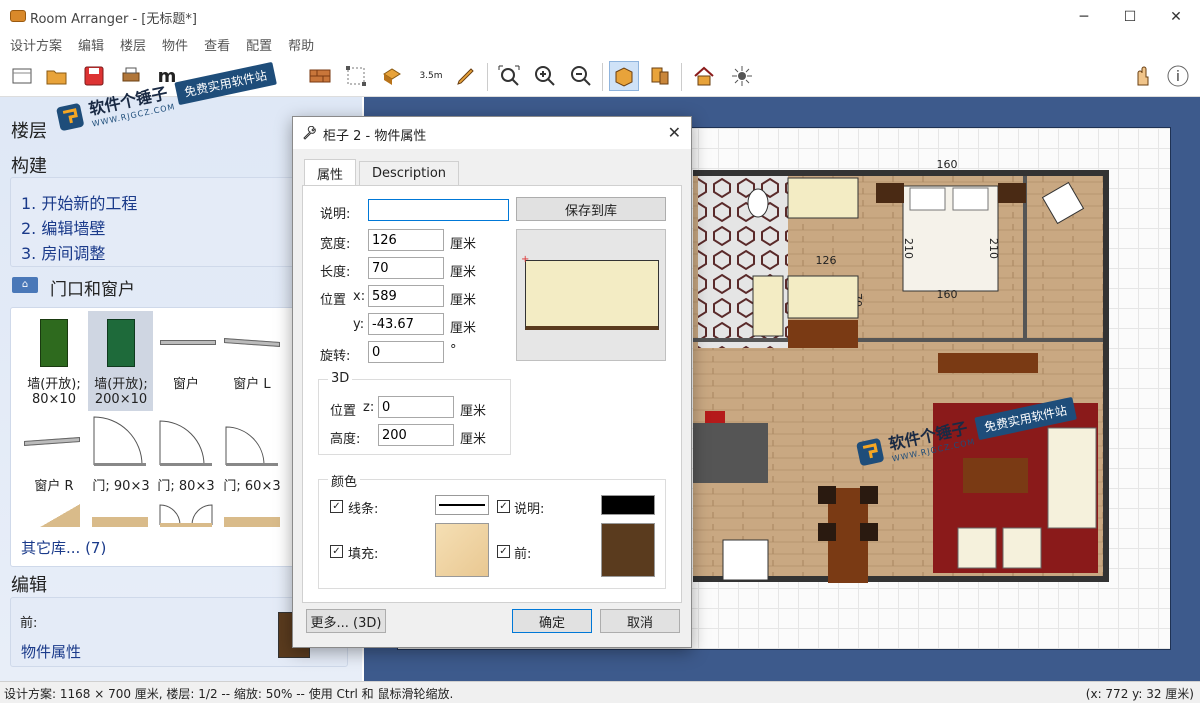 The image size is (1200, 703). I want to click on x-input, so click(406, 296).